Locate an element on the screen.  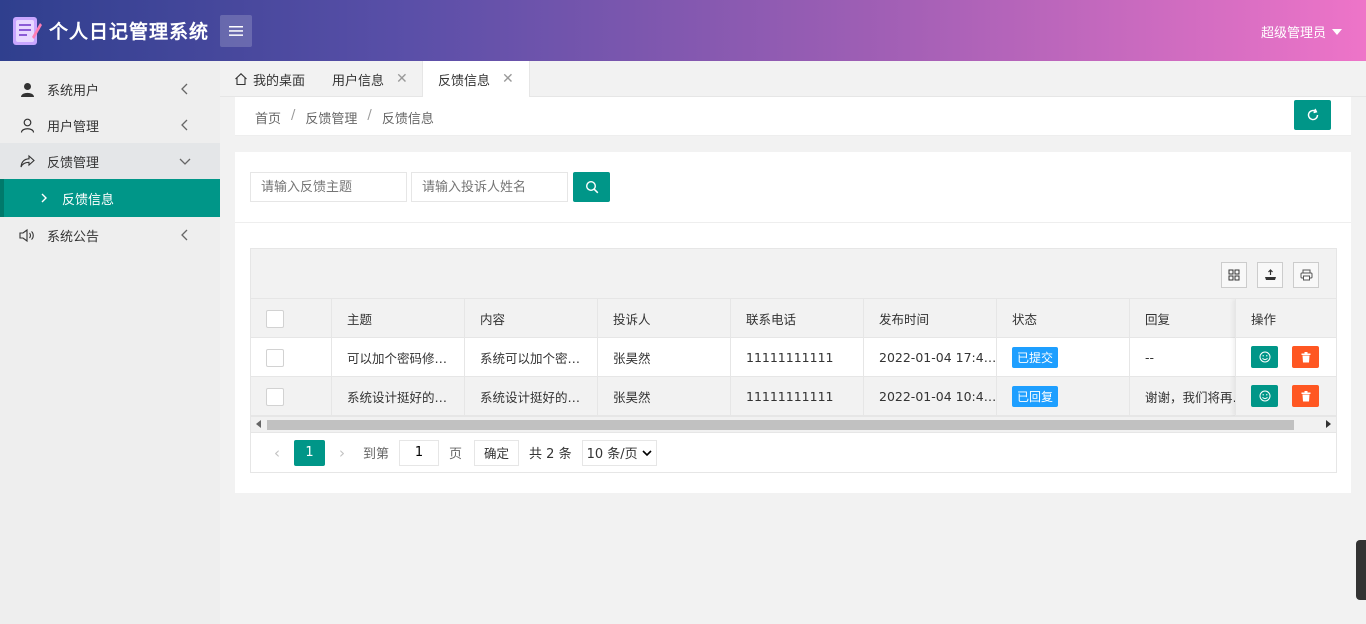
sidebar-subitem-feedback-info: 反馈信息 is located at coordinates (110, 198).